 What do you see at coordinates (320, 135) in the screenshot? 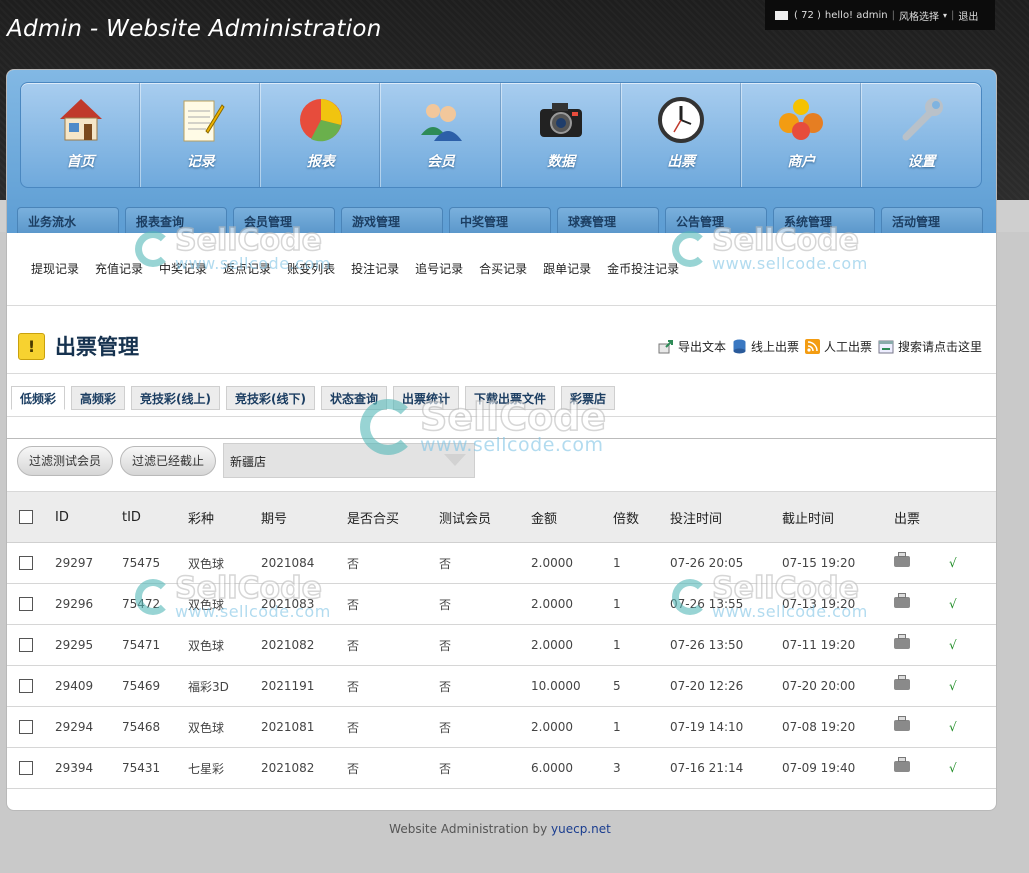
I see `nav-item-reports: 报表` at bounding box center [320, 135].